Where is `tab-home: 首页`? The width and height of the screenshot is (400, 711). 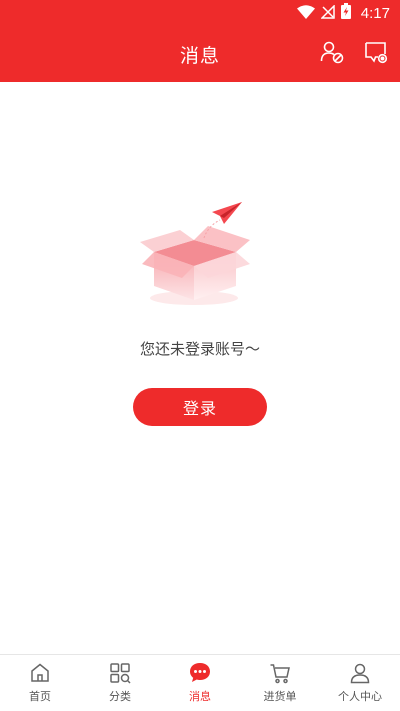
tab-home: 首页 is located at coordinates (40, 683).